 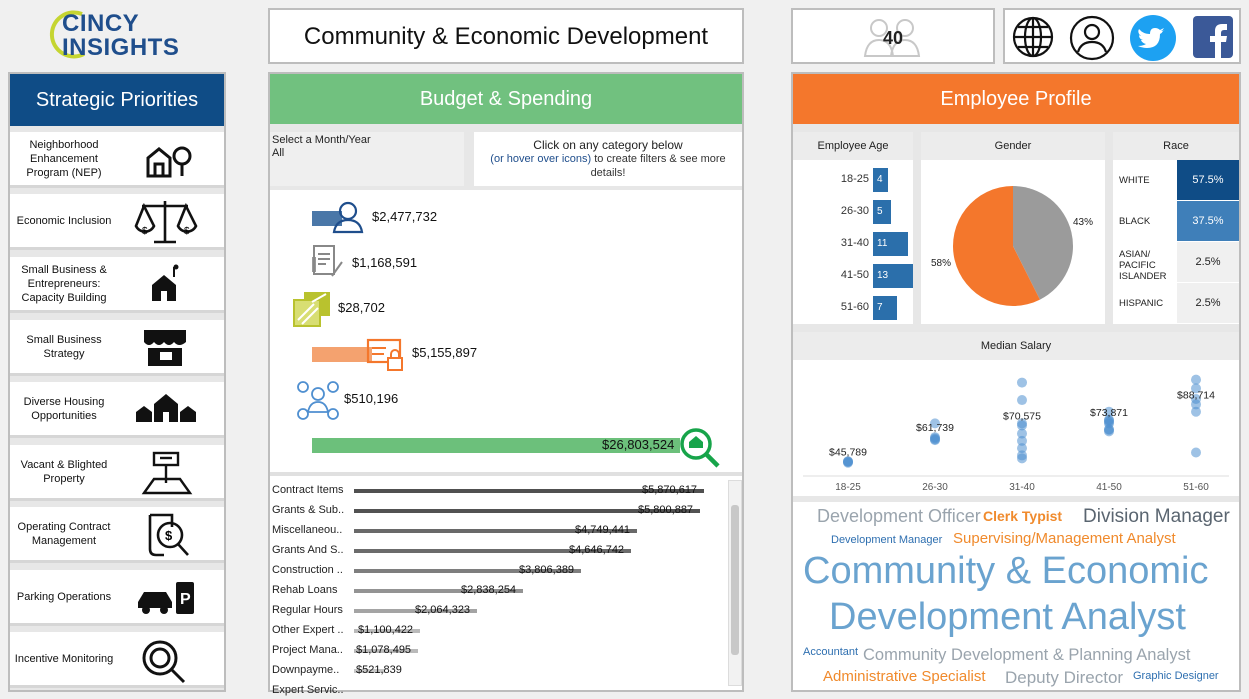 What do you see at coordinates (117, 598) in the screenshot?
I see `priority-item-parking: Parking Operations P` at bounding box center [117, 598].